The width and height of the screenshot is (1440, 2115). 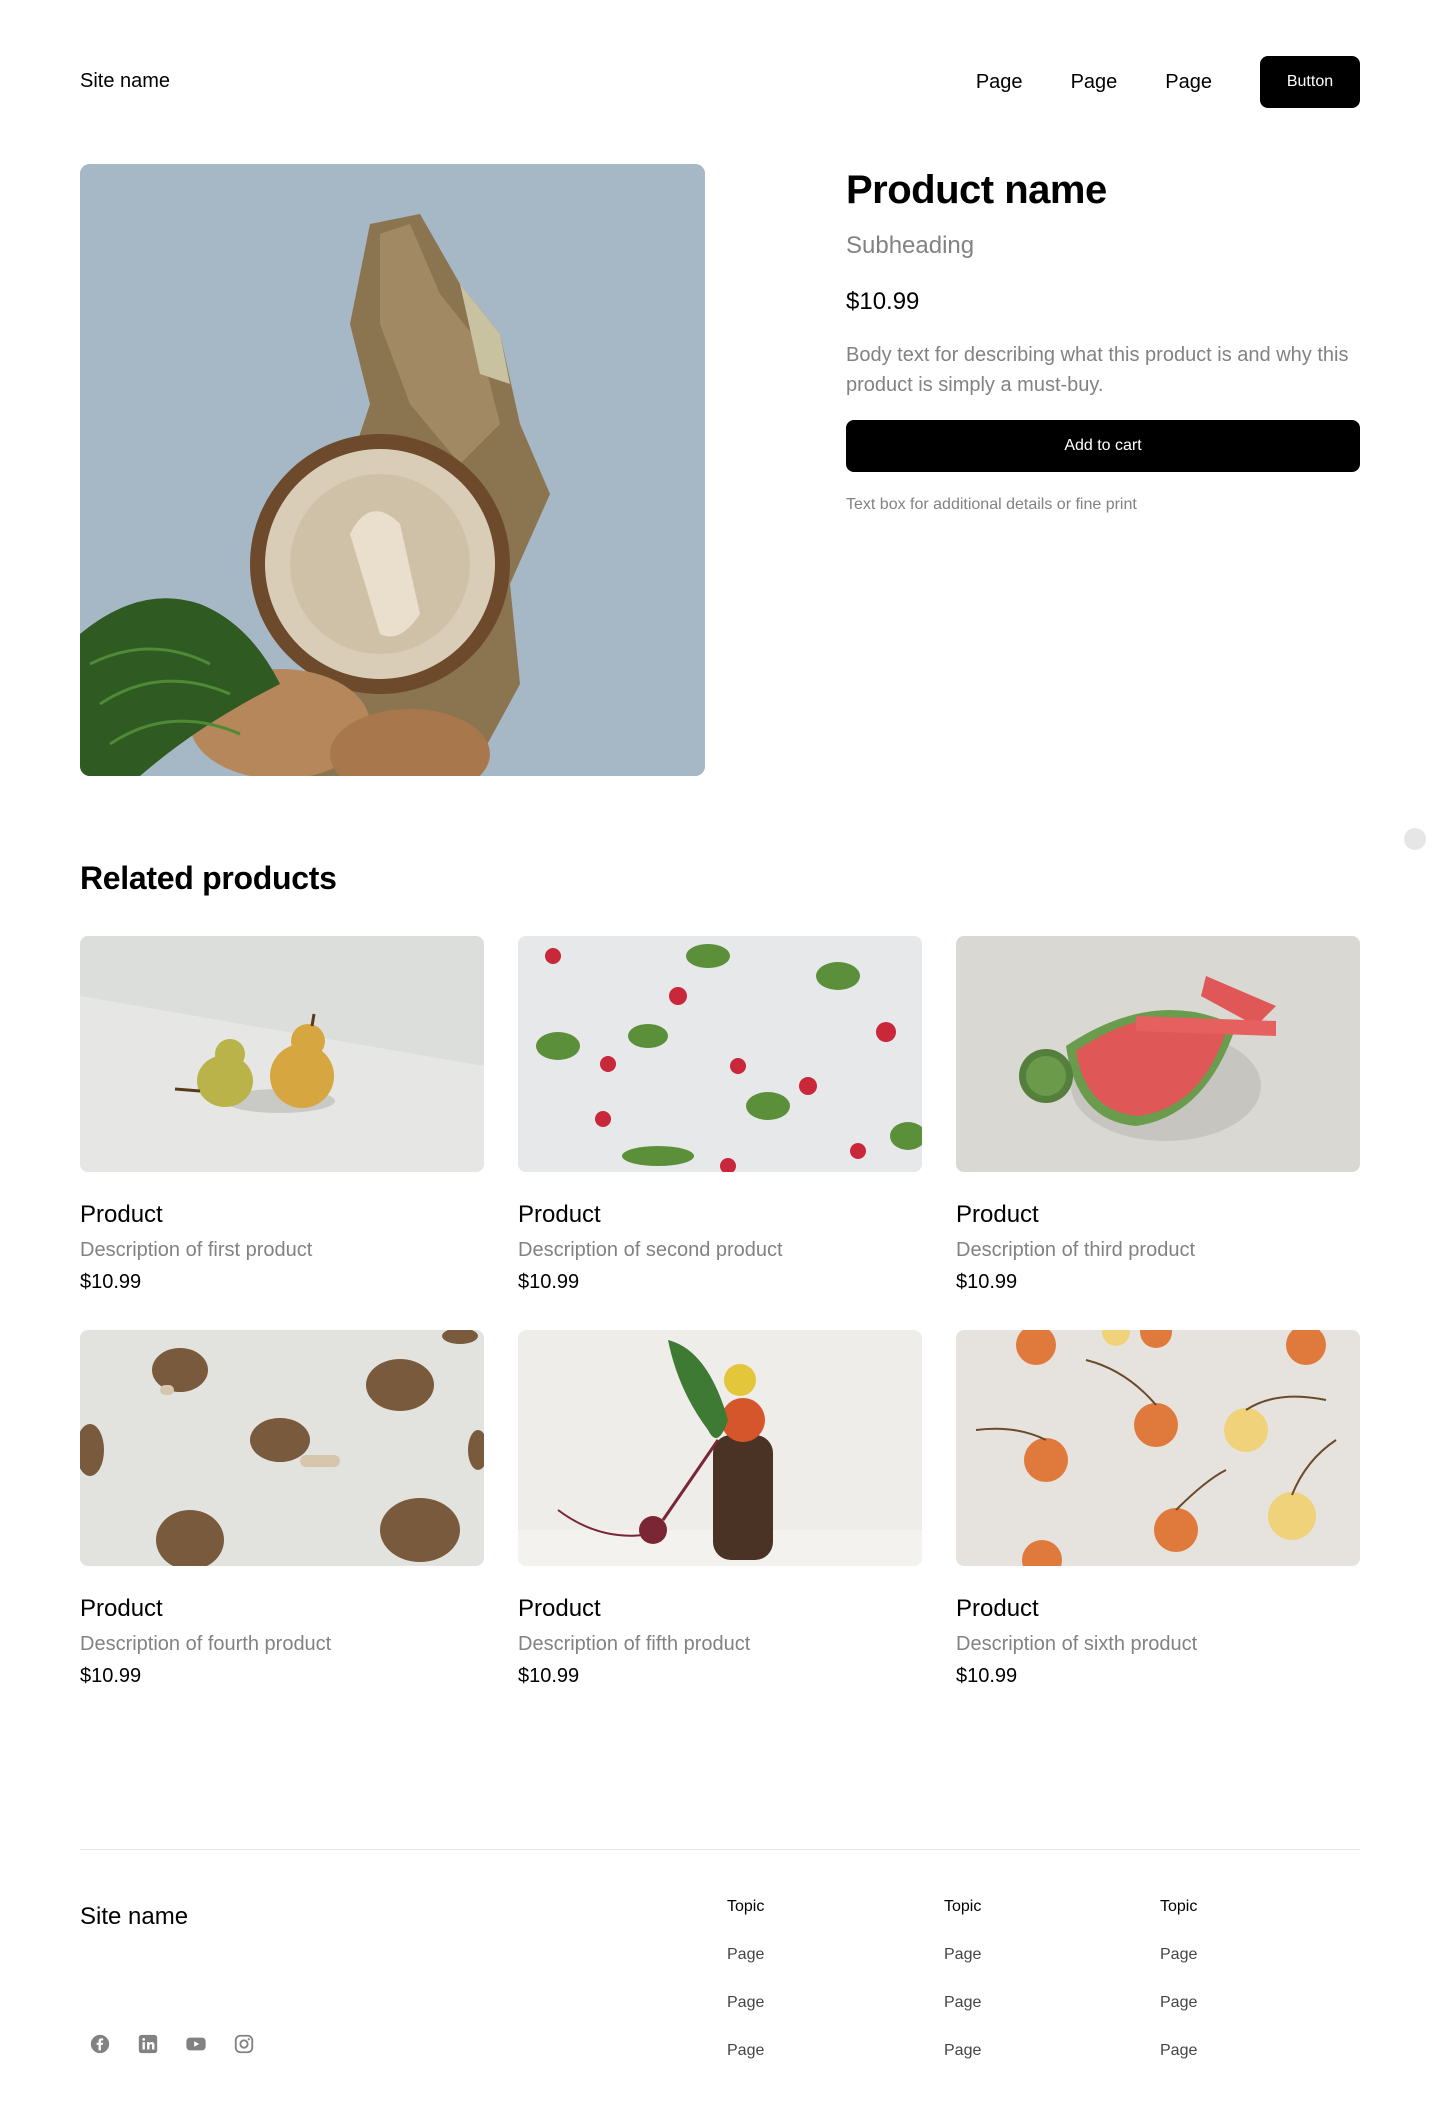 What do you see at coordinates (244, 2044) in the screenshot?
I see `instagram-icon` at bounding box center [244, 2044].